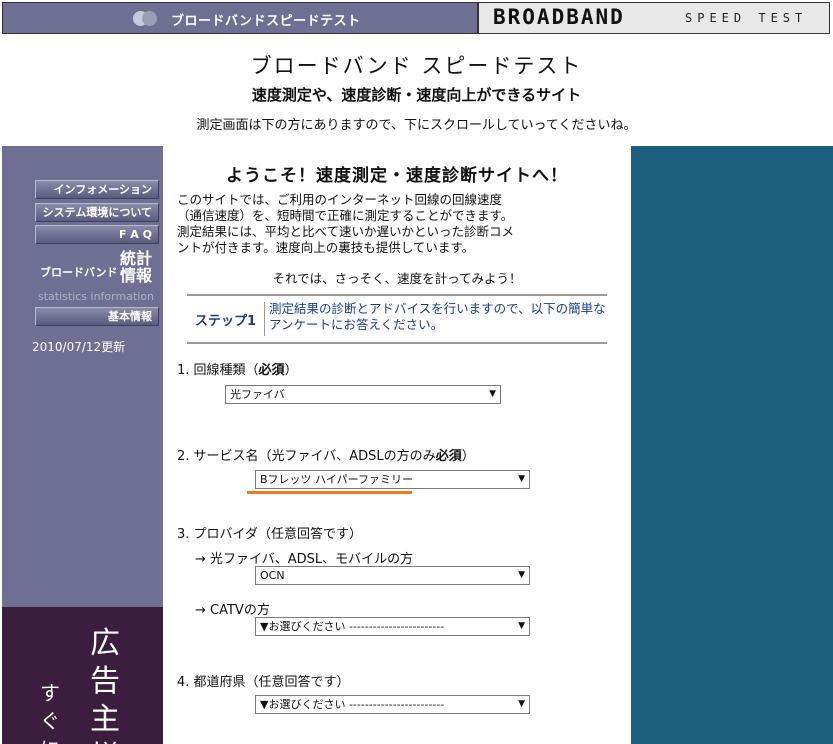  I want to click on banner-left: ブロードバンドスピードテスト, so click(239, 18).